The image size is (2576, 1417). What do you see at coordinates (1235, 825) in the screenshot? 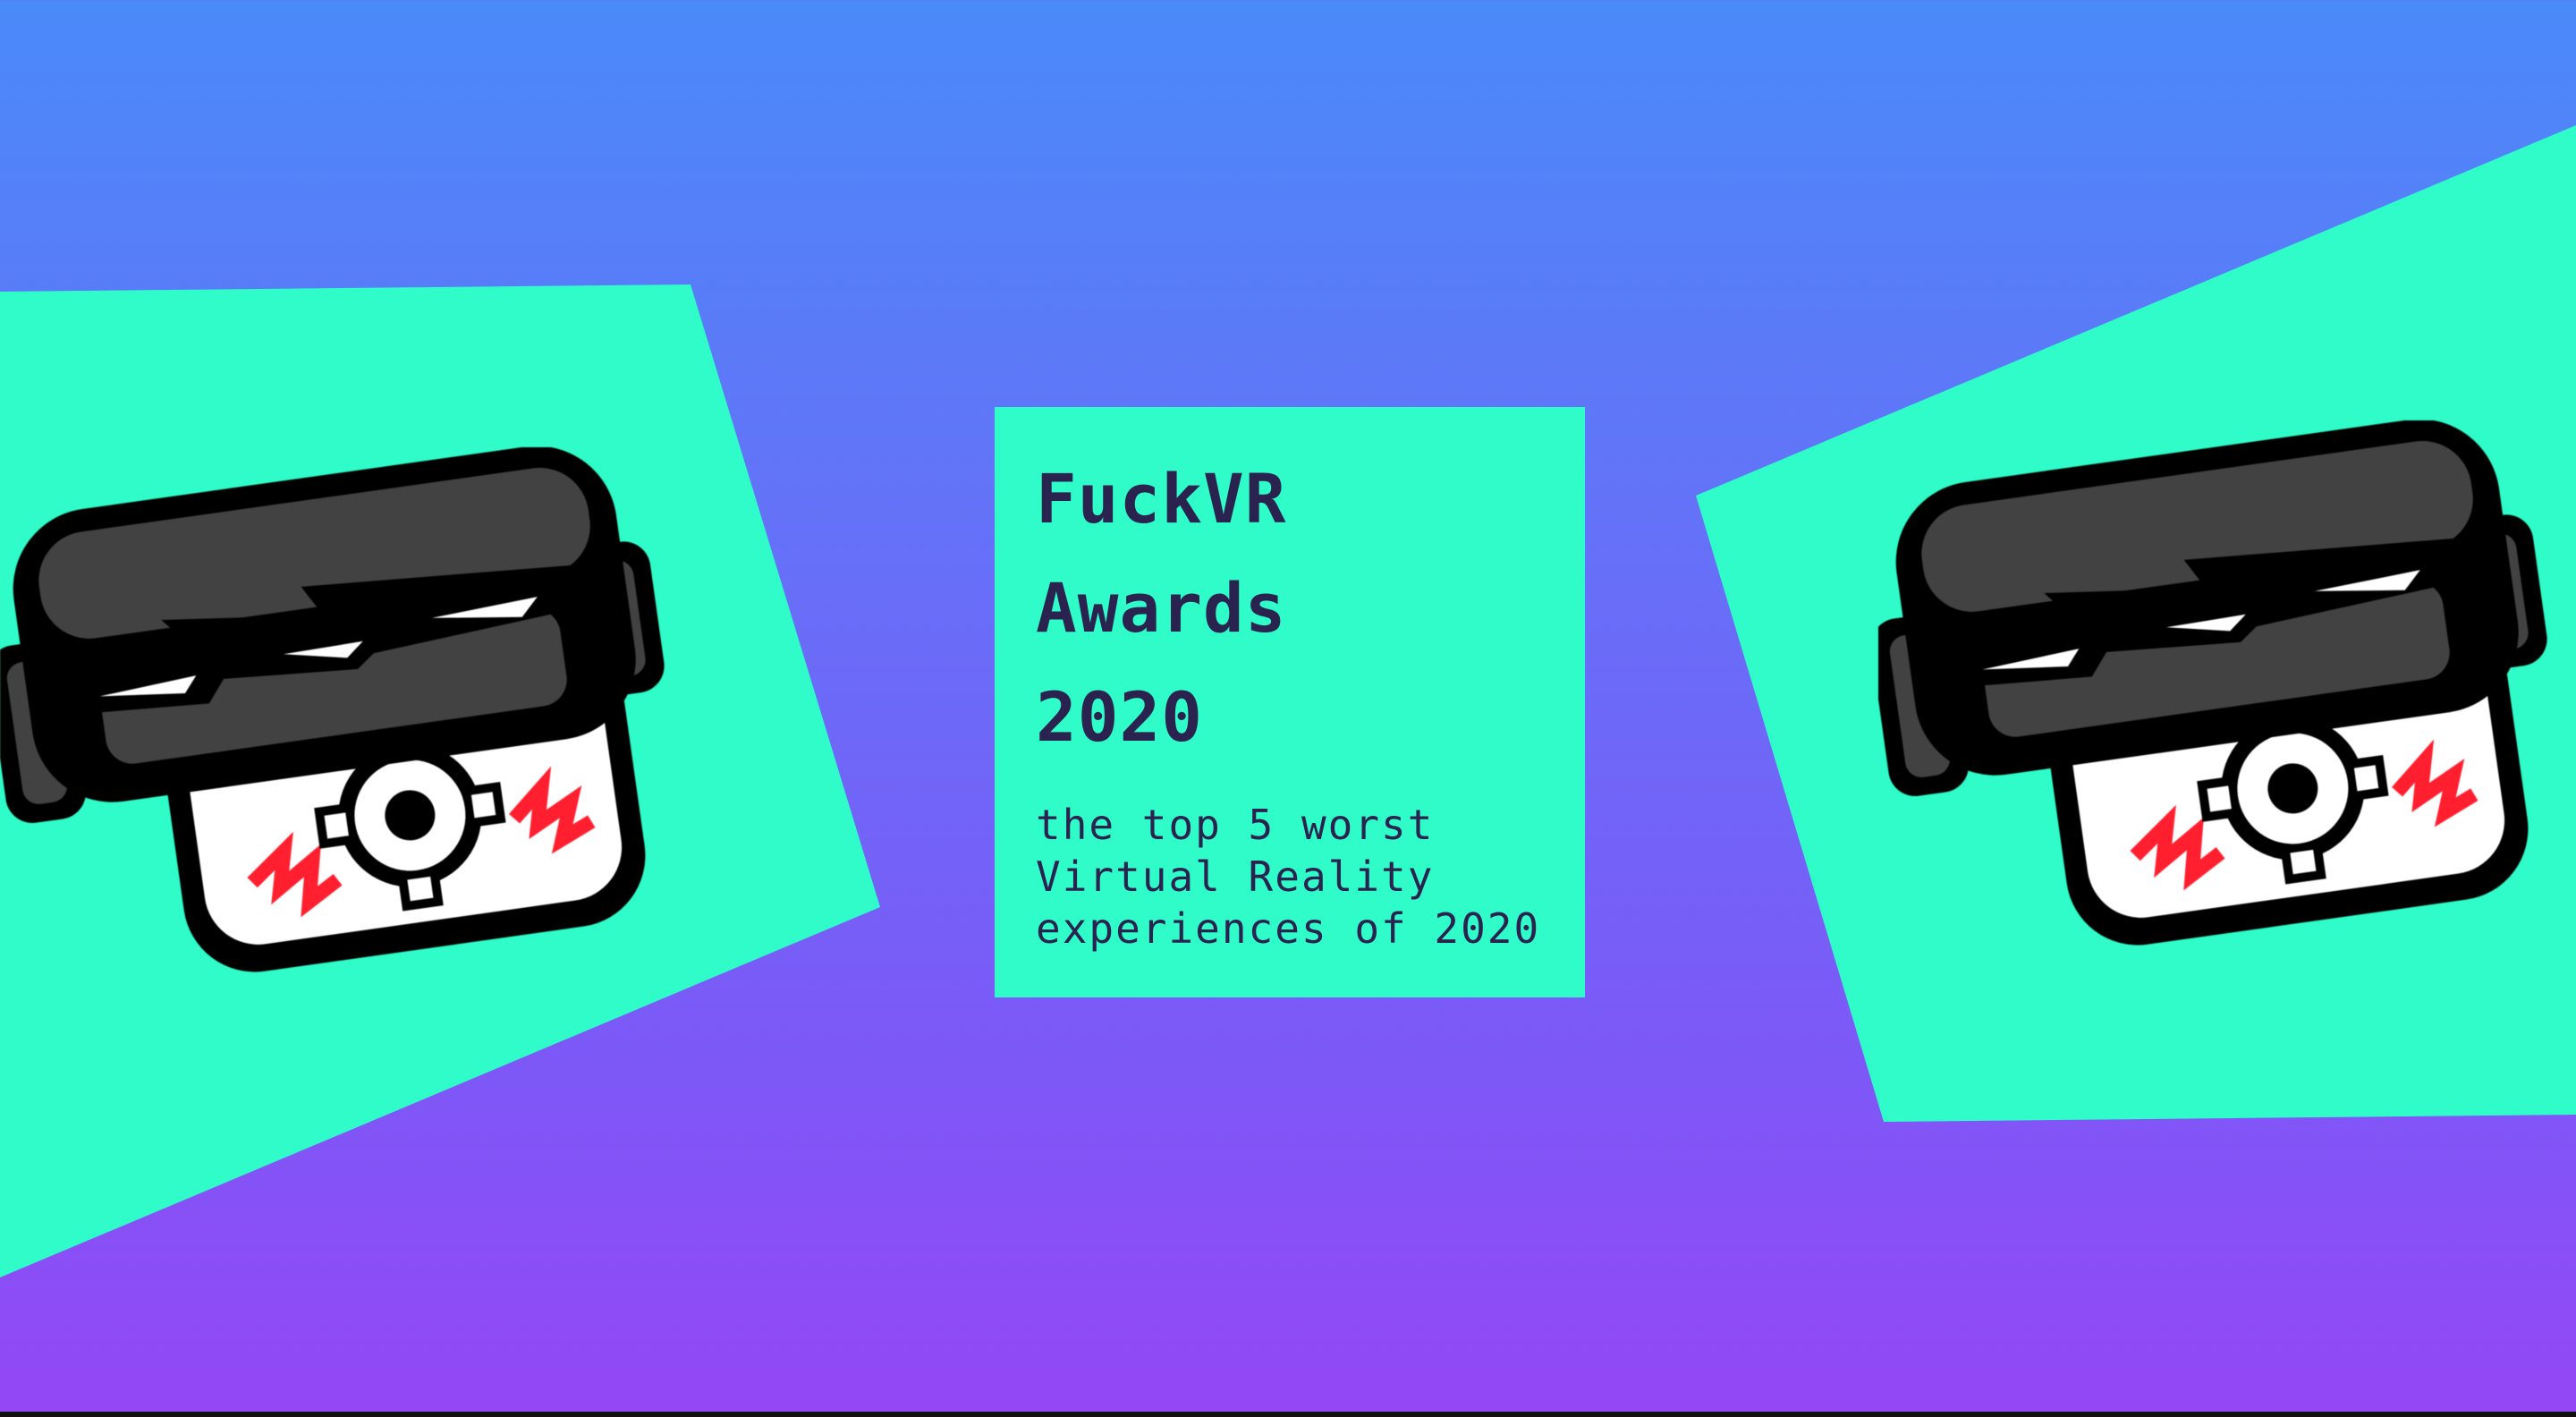
I see `subtitle-line-1: the top 5 worst` at bounding box center [1235, 825].